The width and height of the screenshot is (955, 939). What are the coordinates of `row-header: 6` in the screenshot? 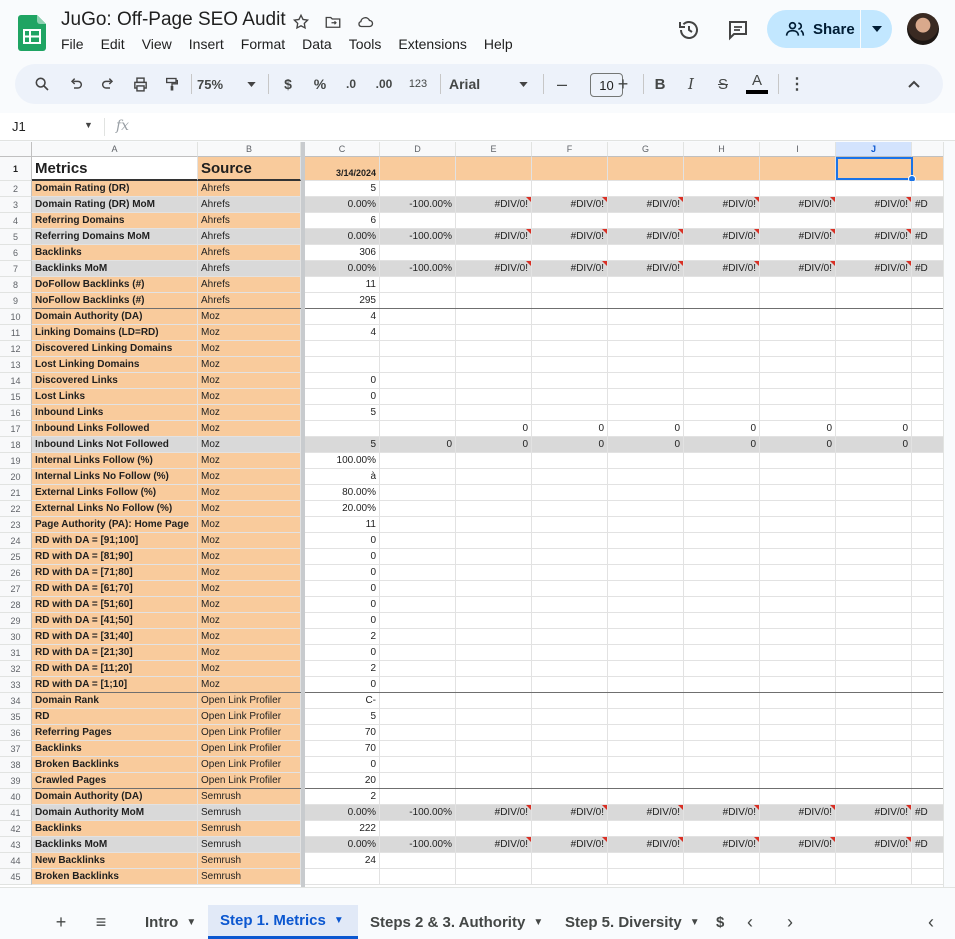 It's located at (16, 253).